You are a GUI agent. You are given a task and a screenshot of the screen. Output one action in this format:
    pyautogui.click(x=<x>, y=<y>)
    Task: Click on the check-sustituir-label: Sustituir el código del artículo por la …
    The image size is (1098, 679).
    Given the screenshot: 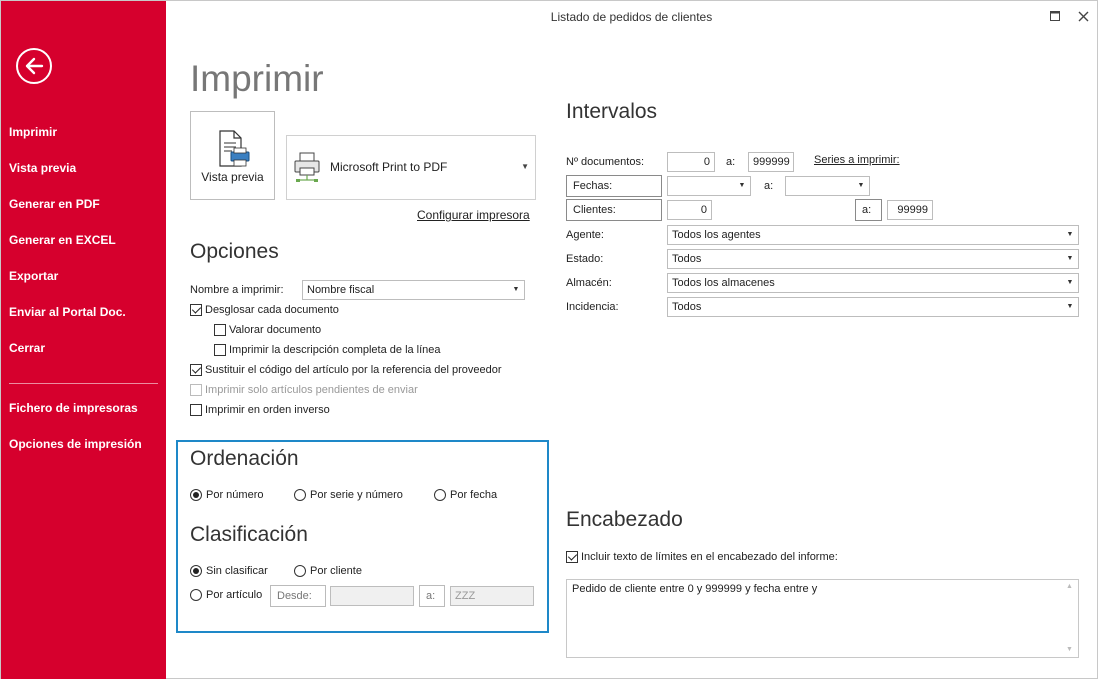 What is the action you would take?
    pyautogui.click(x=353, y=370)
    